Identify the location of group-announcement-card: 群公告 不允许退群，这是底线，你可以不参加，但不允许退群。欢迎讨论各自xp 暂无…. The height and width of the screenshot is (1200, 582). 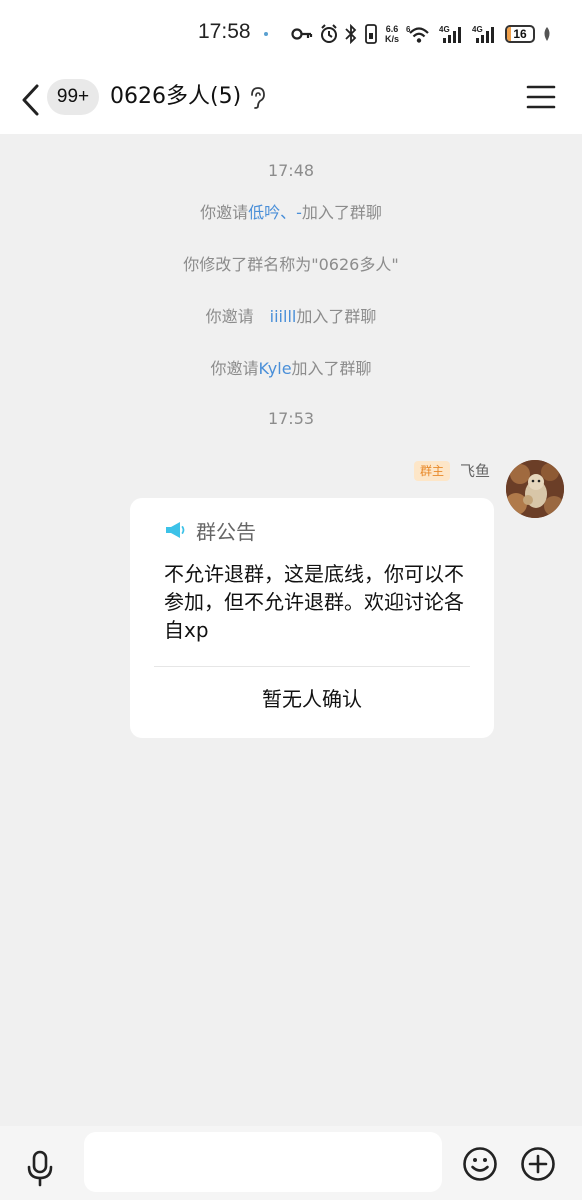
(312, 618).